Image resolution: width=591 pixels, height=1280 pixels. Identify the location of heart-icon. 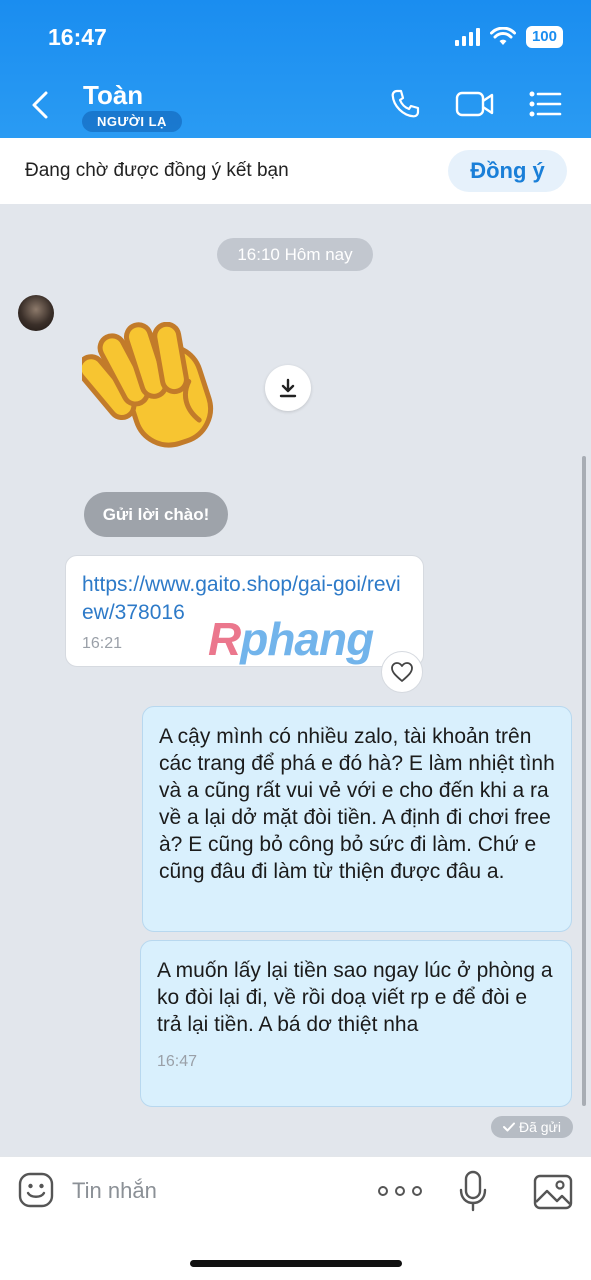
(402, 672).